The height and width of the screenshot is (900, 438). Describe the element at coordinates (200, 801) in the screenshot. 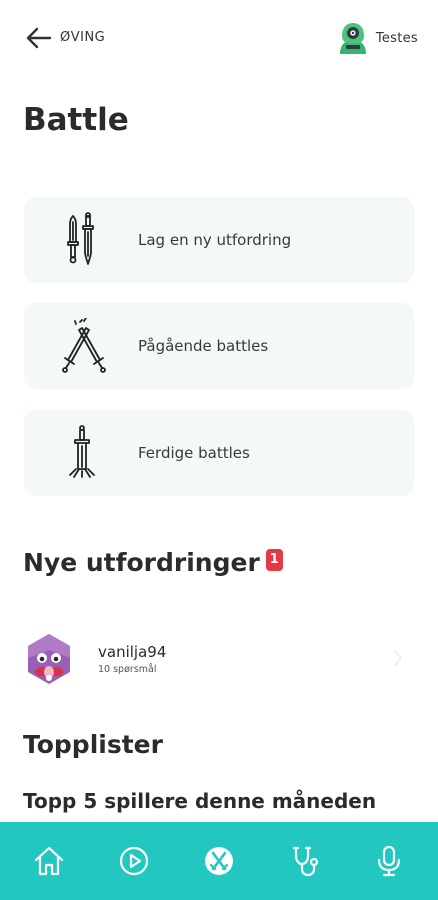

I see `toplists-subtitle: Topp 5 spillere denne måneden` at that location.